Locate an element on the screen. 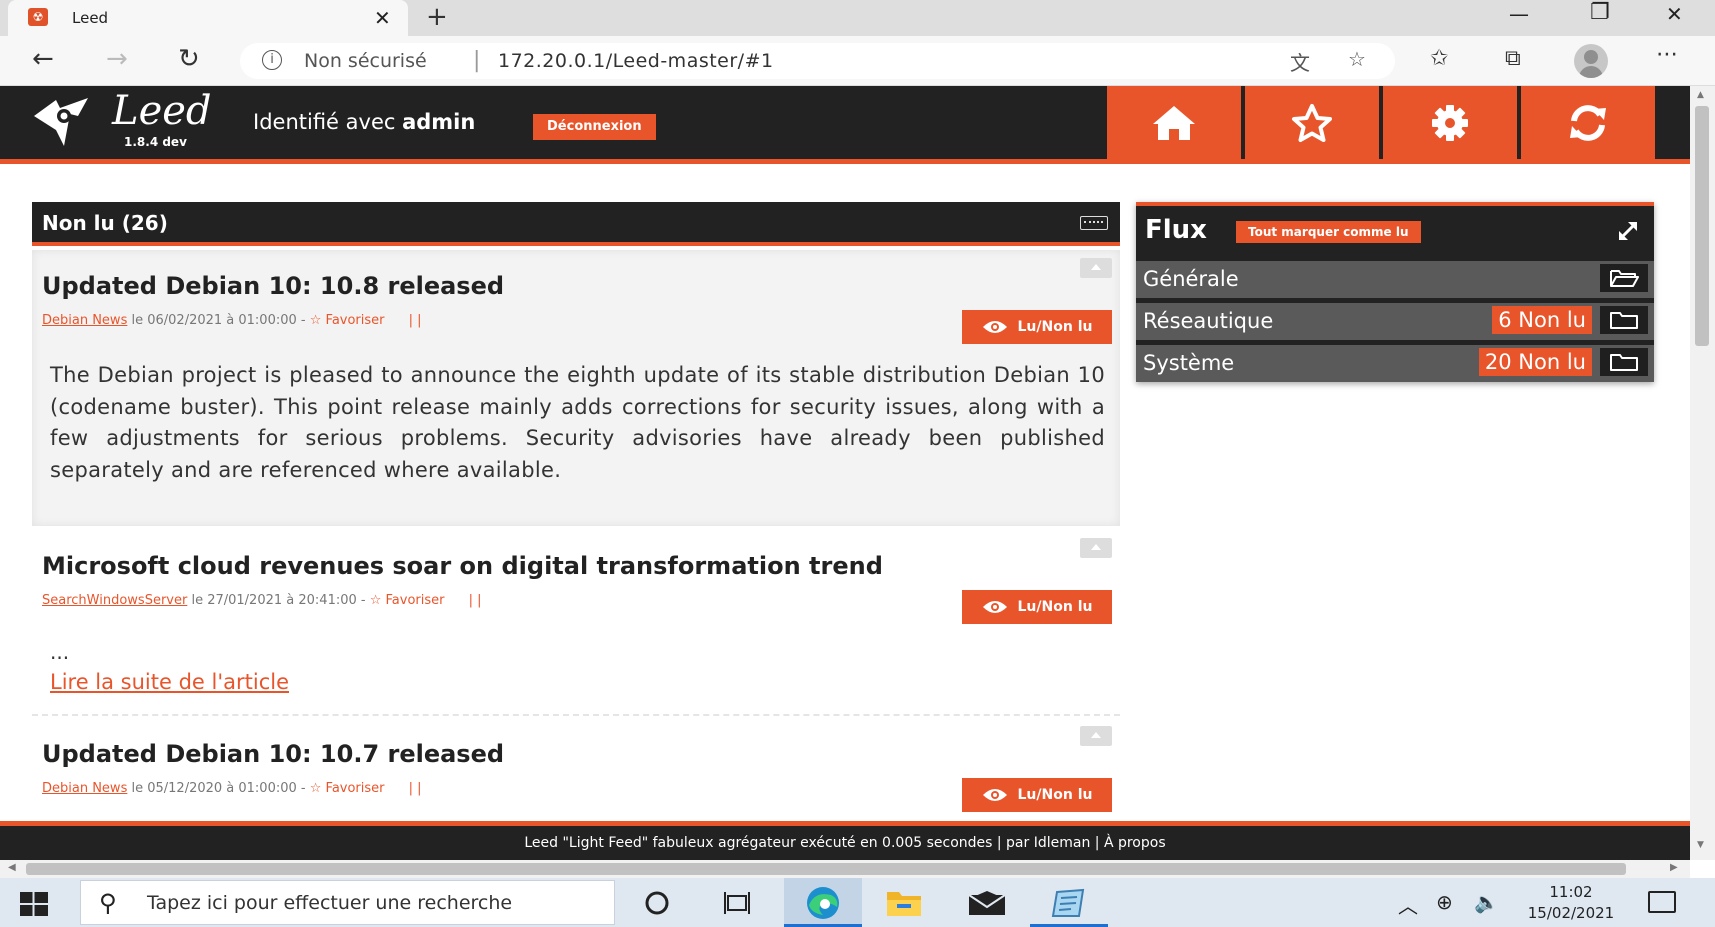 The image size is (1715, 927). window-close-button: ✕ is located at coordinates (1674, 14).